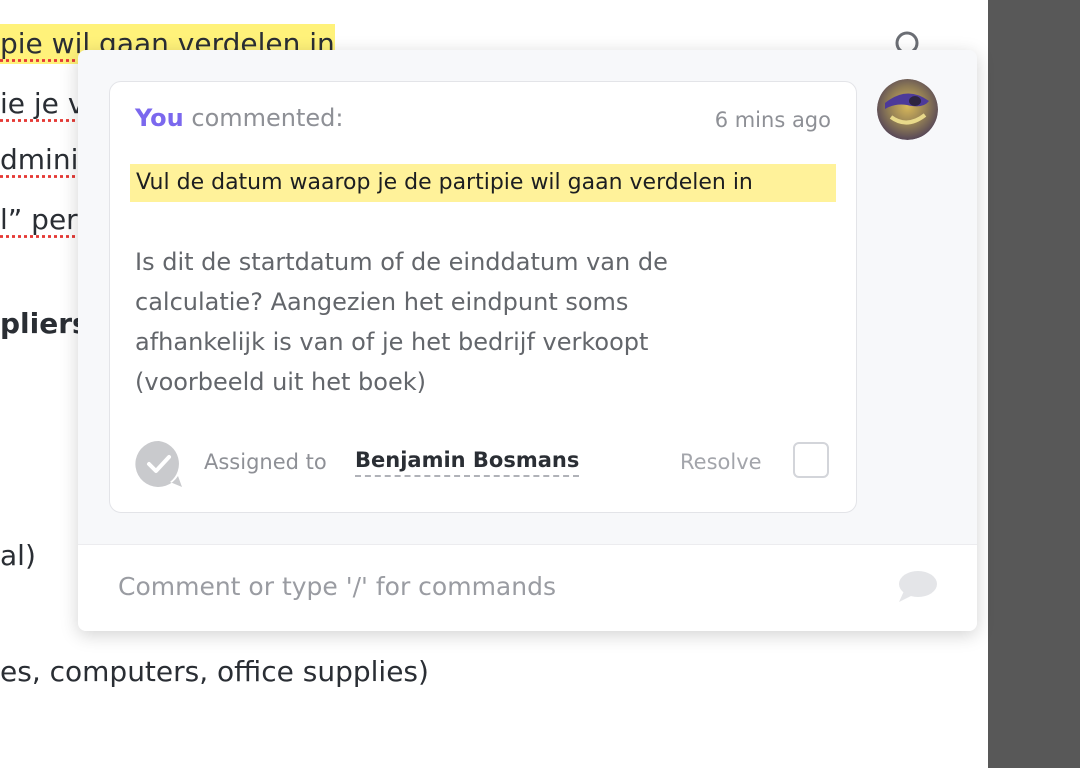 The height and width of the screenshot is (768, 1080). I want to click on comment-timestamp: 6 mins ago, so click(772, 120).